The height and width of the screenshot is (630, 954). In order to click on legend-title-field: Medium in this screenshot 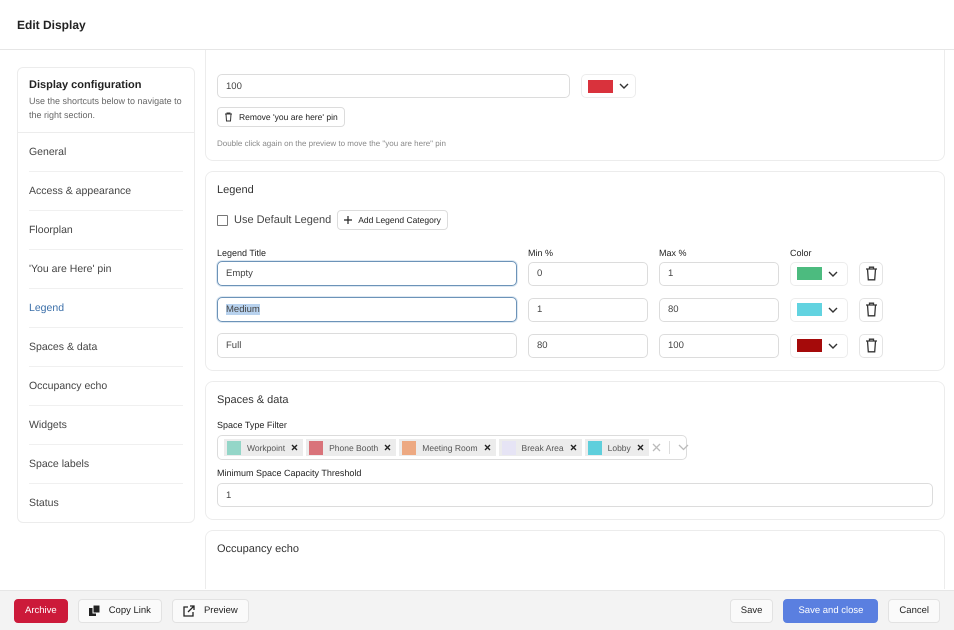, I will do `click(367, 309)`.